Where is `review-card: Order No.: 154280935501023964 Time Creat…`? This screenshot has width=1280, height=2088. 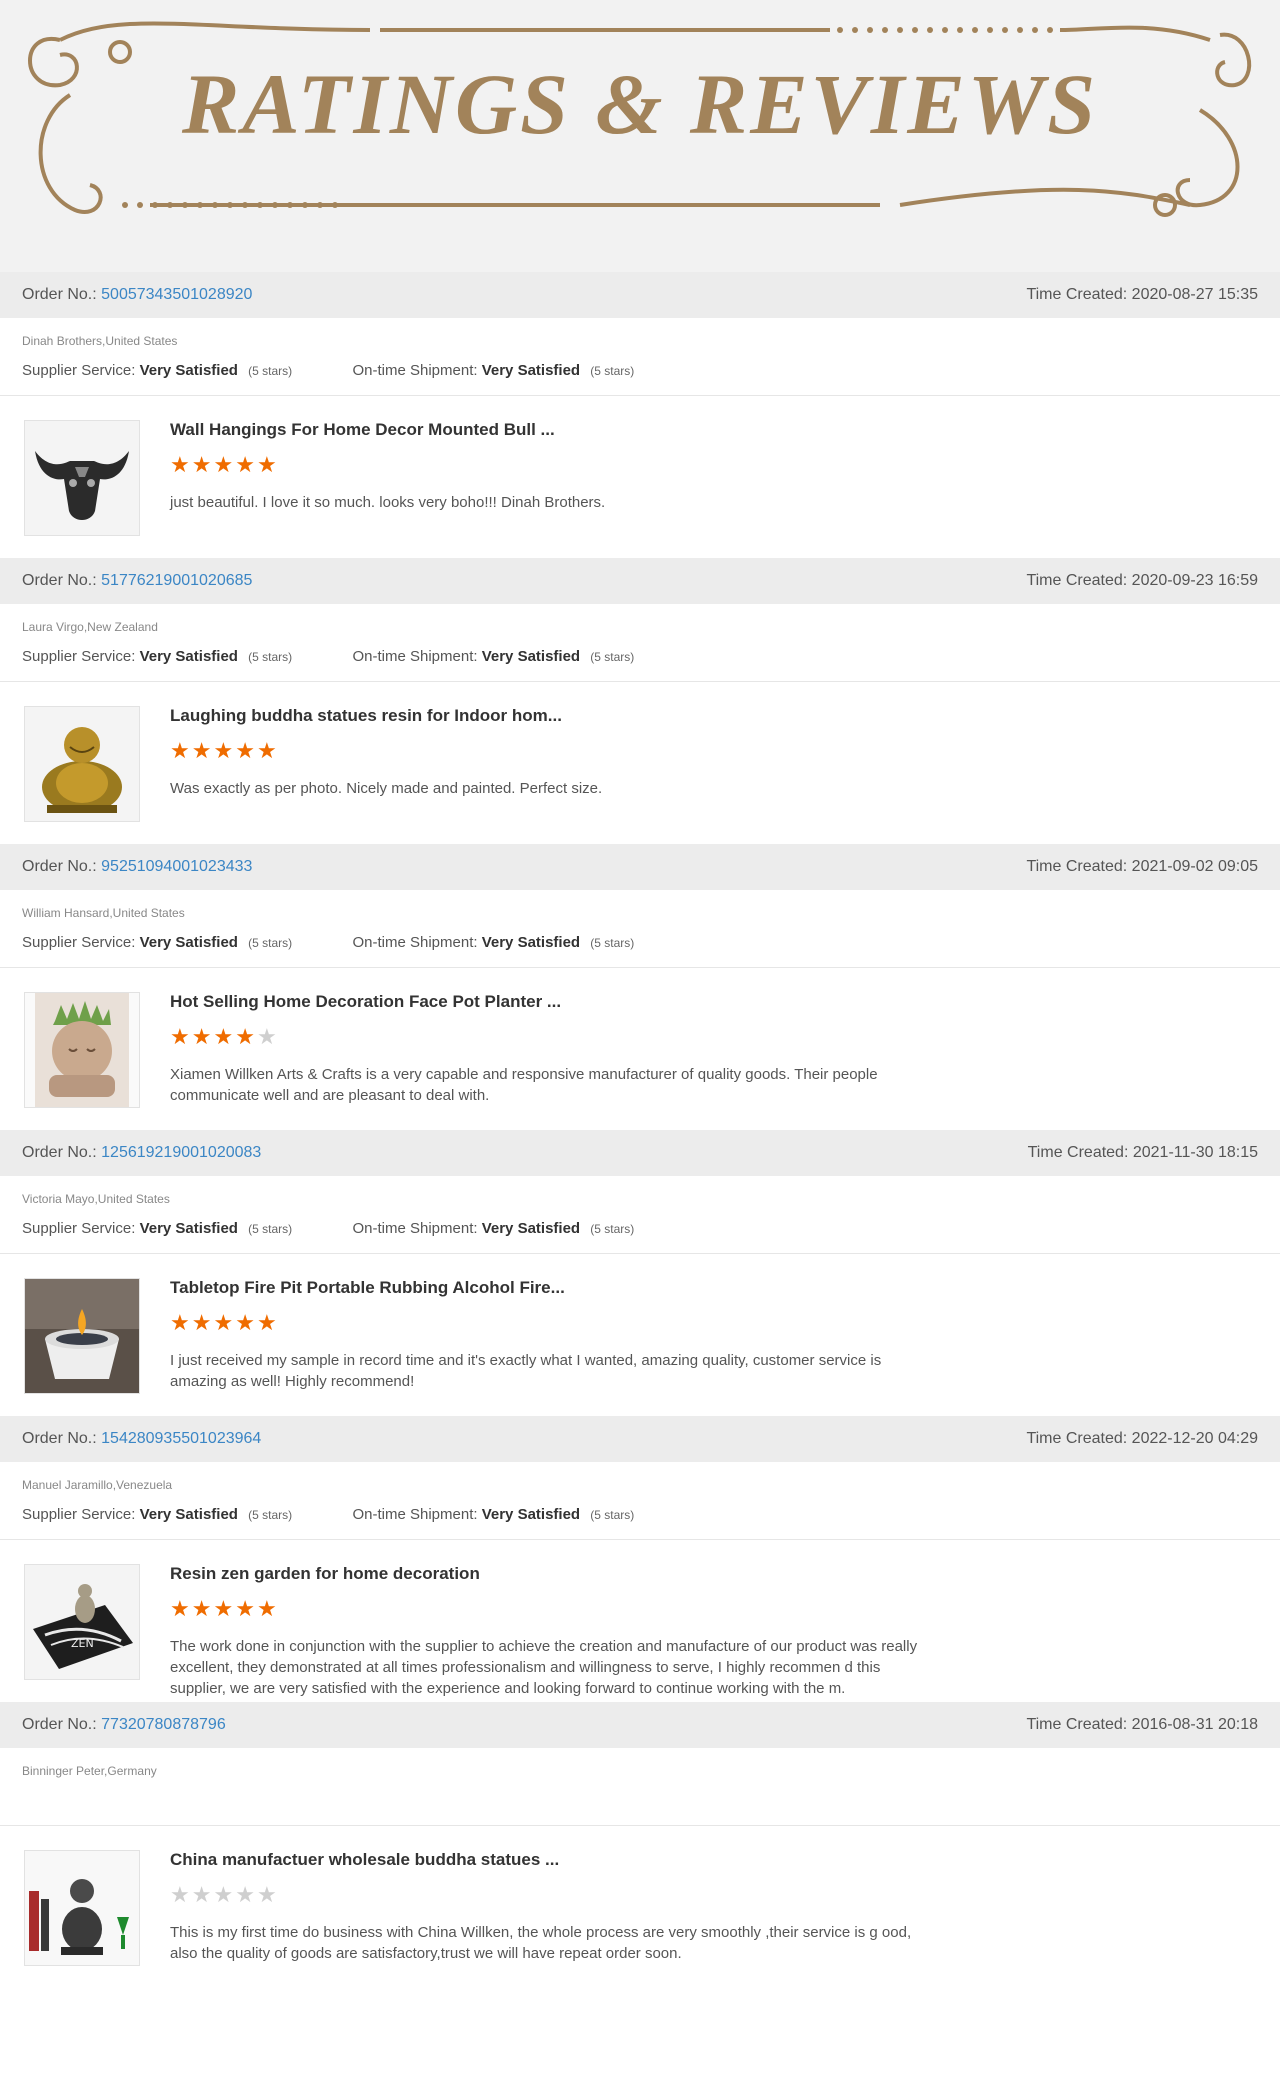
review-card: Order No.: 154280935501023964 Time Creat… is located at coordinates (640, 1559).